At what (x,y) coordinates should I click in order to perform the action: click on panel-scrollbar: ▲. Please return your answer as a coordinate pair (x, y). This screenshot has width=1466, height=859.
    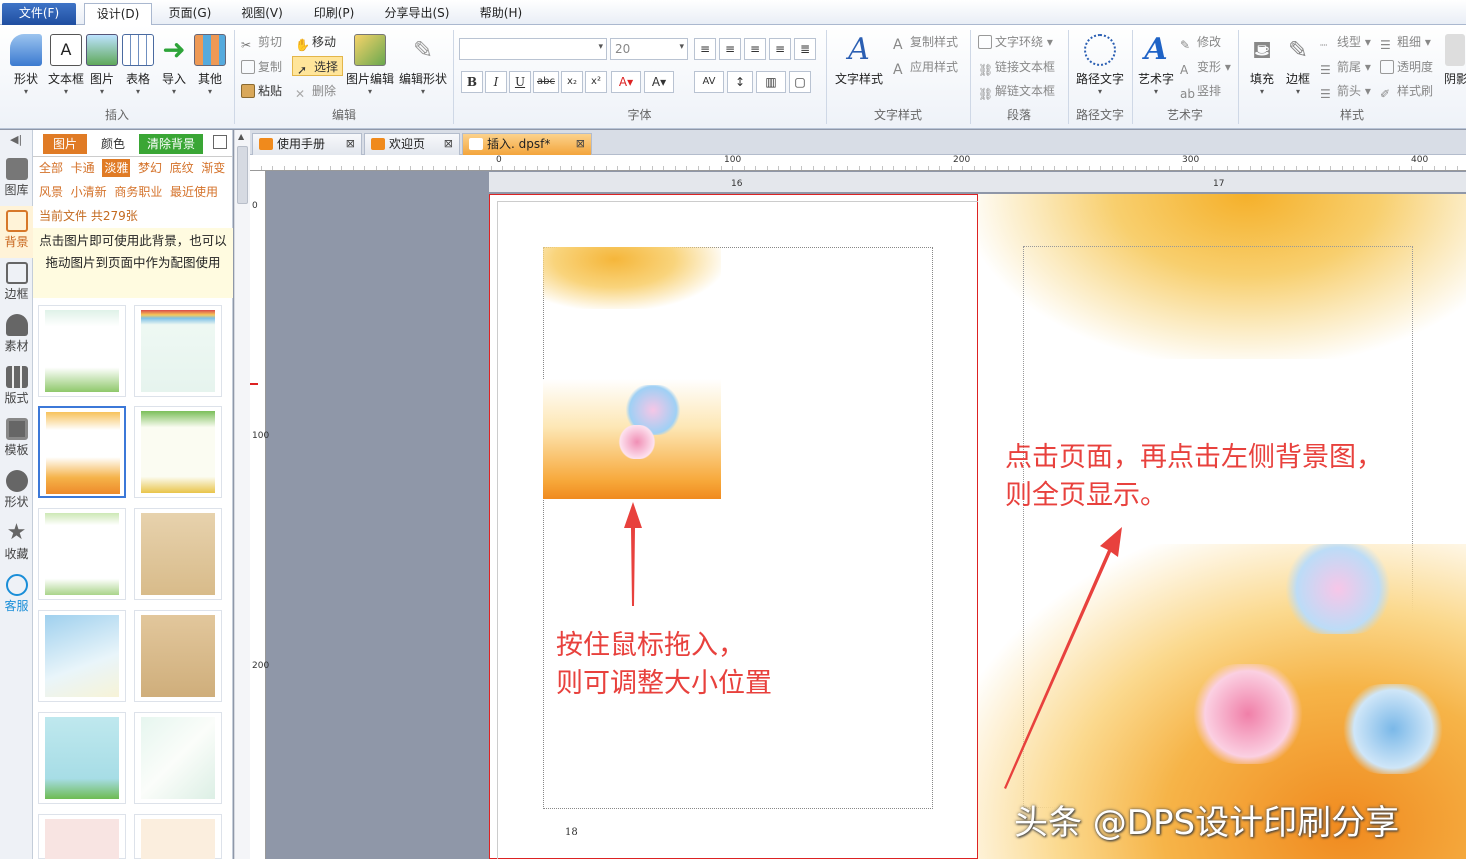
    Looking at the image, I should click on (242, 494).